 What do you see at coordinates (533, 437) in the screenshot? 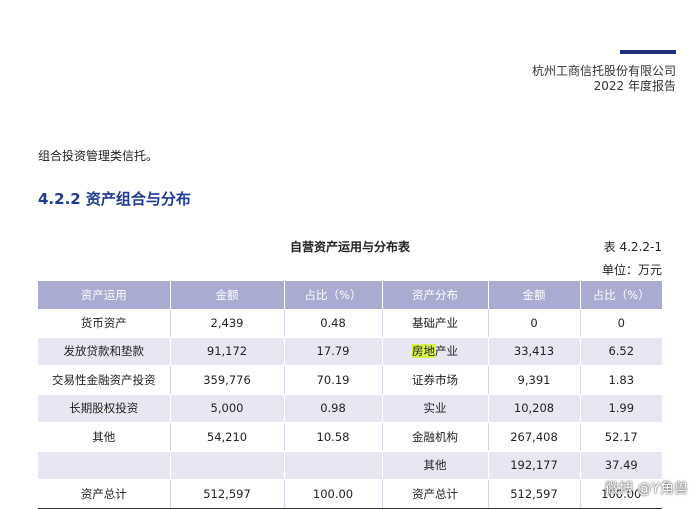
I see `table-cell: 267,408` at bounding box center [533, 437].